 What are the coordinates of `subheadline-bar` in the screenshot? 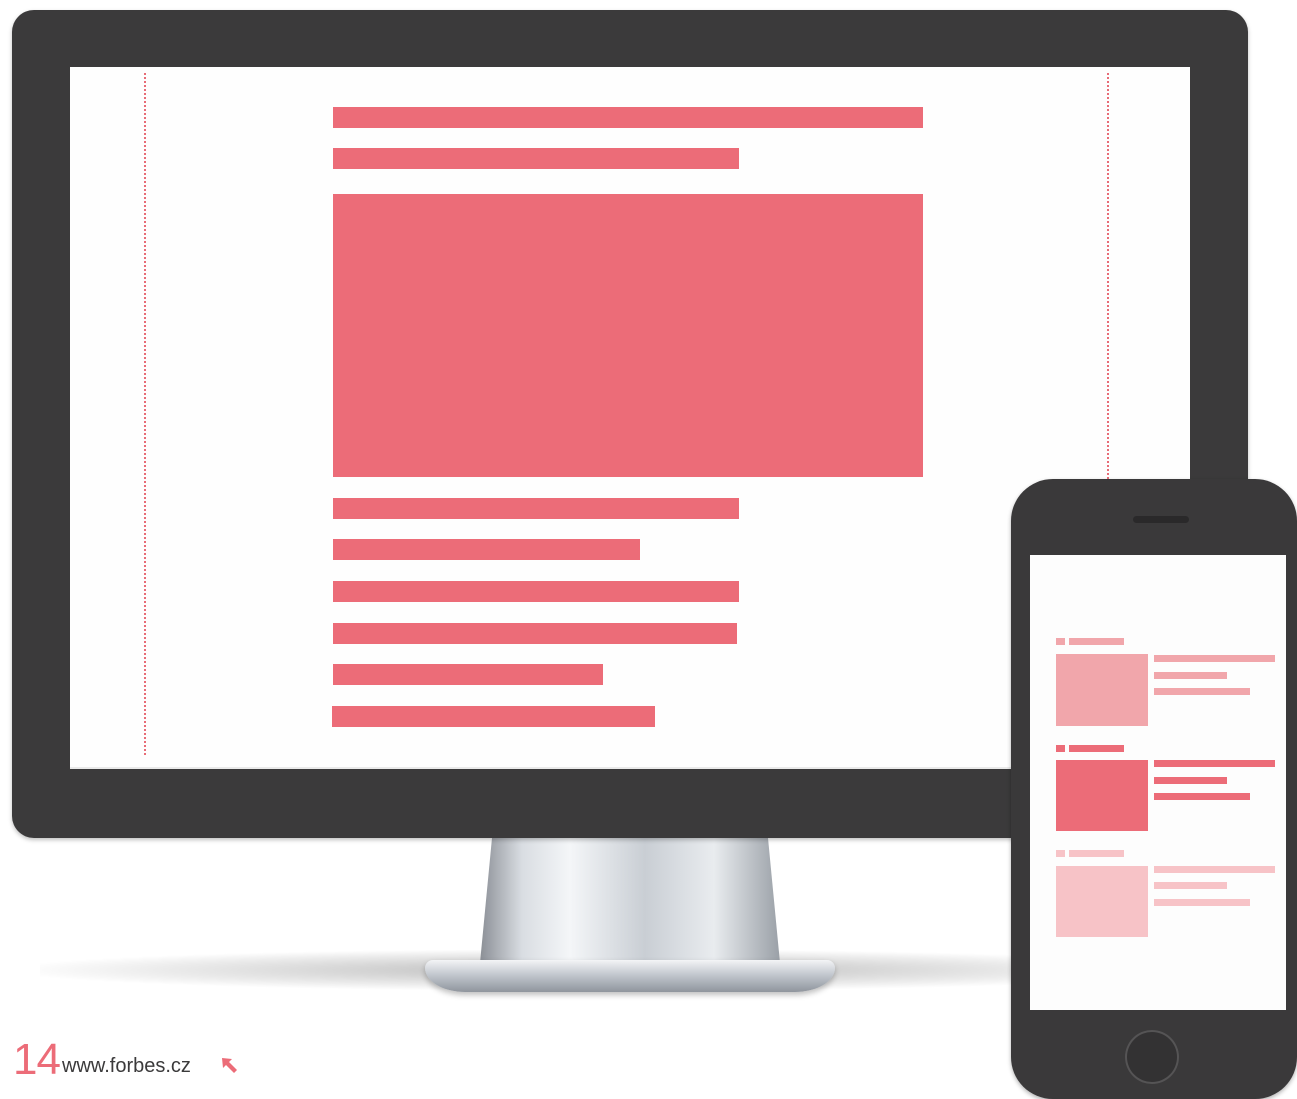 It's located at (536, 158).